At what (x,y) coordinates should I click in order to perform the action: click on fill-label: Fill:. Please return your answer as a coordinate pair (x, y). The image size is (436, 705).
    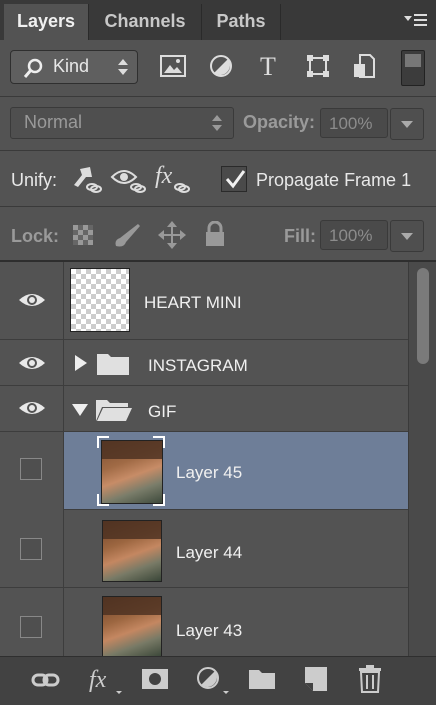
    Looking at the image, I should click on (300, 236).